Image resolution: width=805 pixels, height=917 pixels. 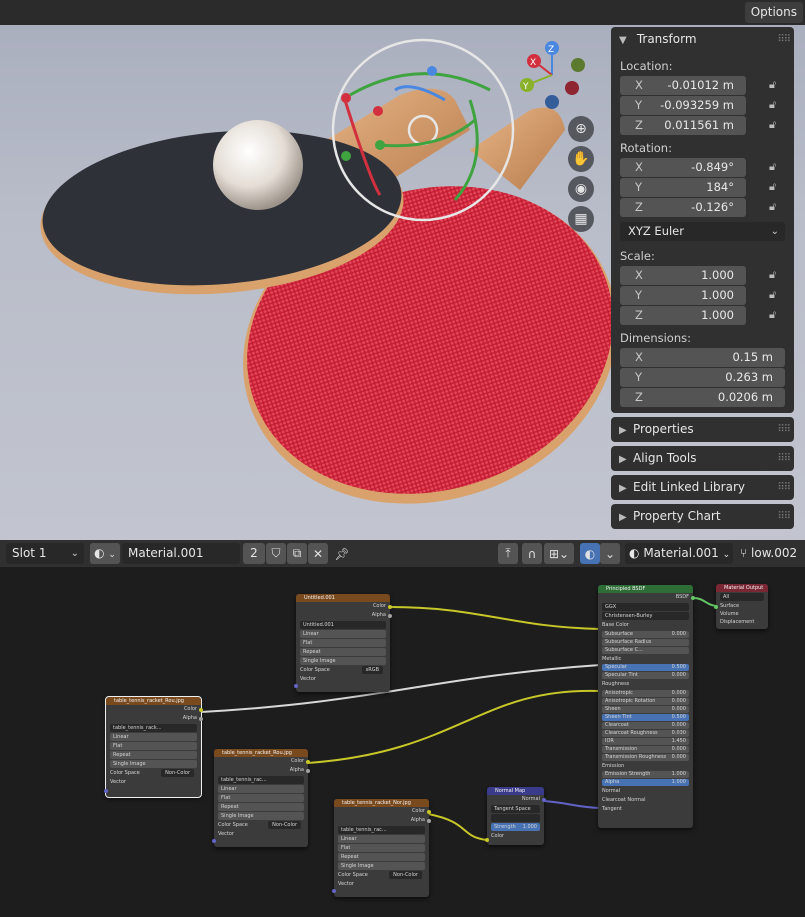 I want to click on image-selector: Untitled.001, so click(x=343, y=625).